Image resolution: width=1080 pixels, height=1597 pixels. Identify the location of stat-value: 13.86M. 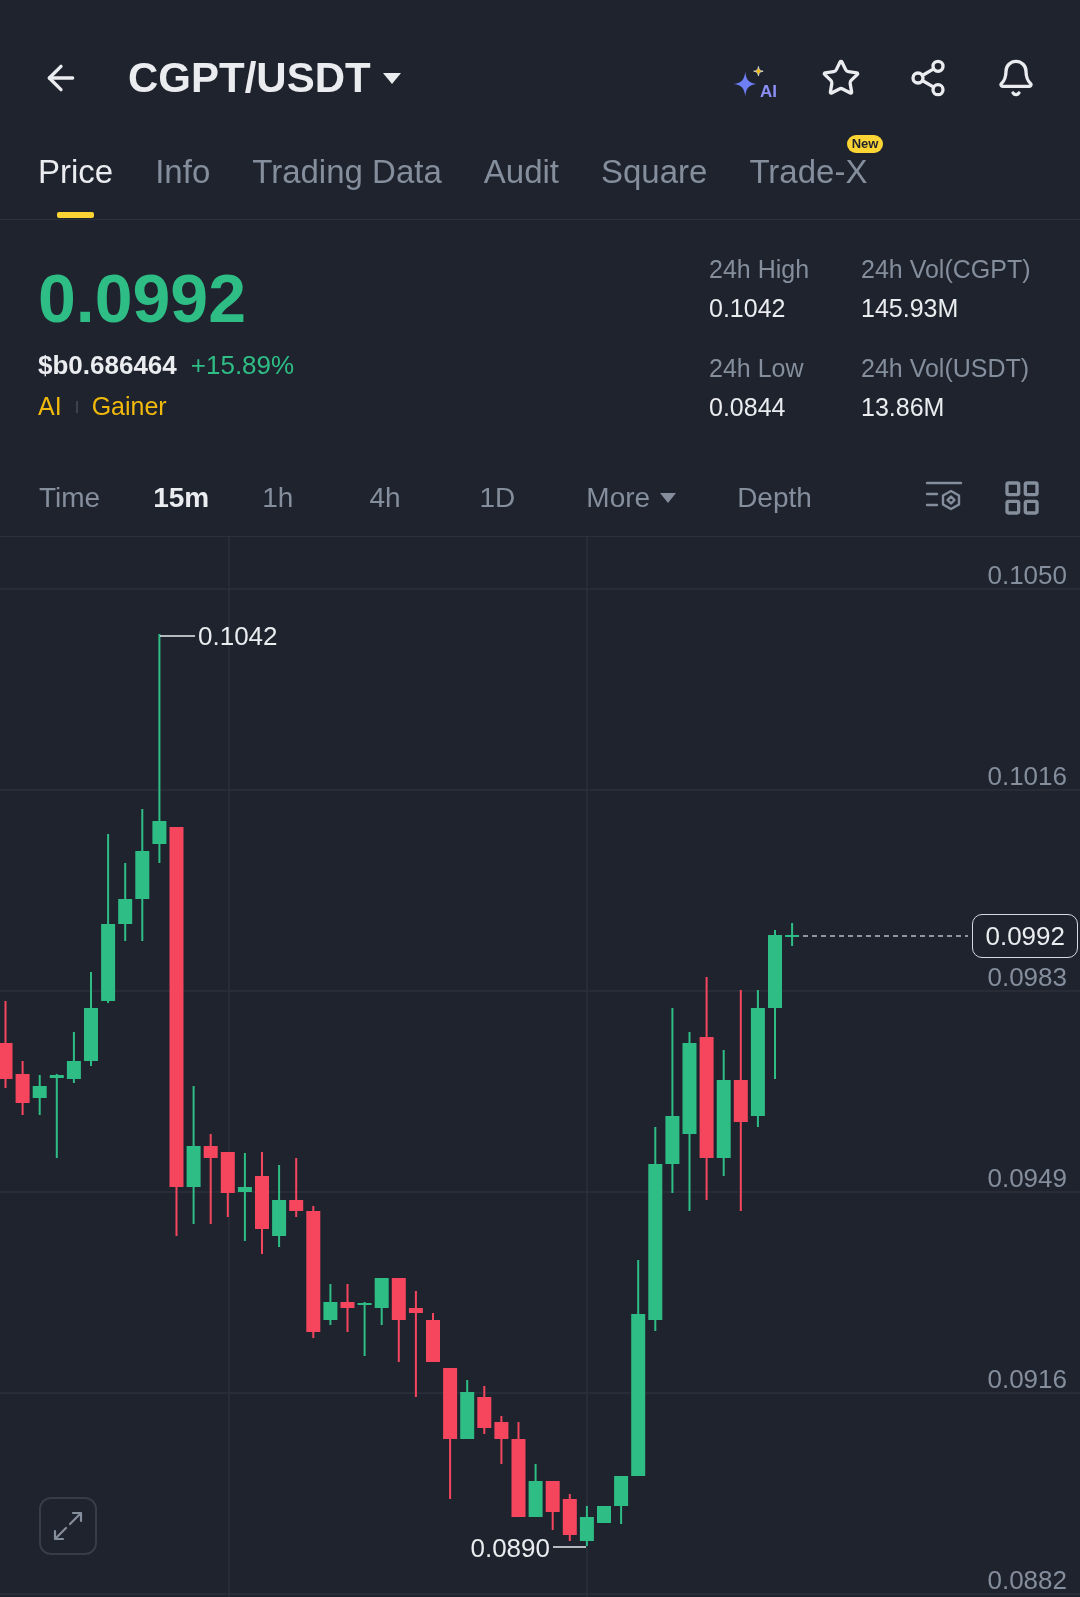
(903, 407).